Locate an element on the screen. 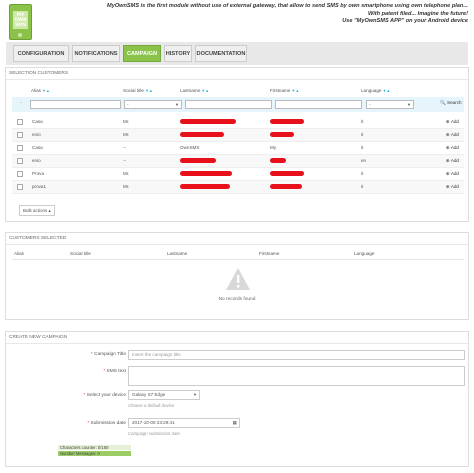 The width and height of the screenshot is (474, 473). table-row: prova1 Mr. it ⊕ Add is located at coordinates (238, 187).